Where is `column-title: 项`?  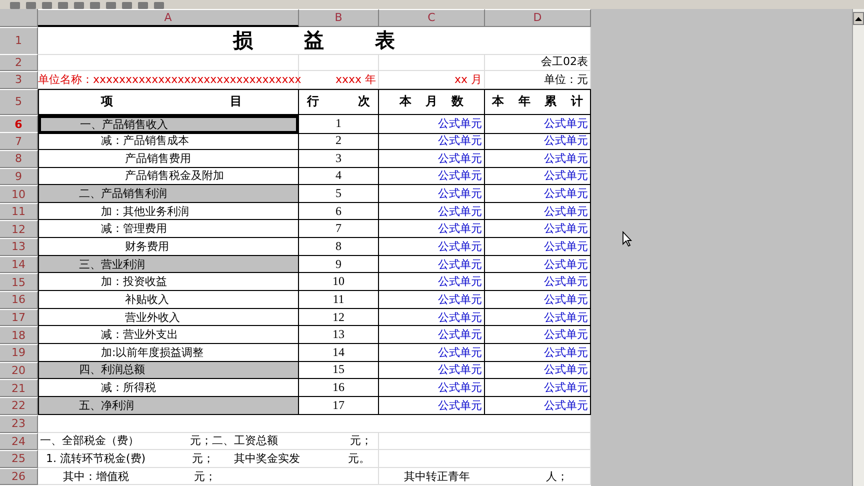
column-title: 项 is located at coordinates (107, 101).